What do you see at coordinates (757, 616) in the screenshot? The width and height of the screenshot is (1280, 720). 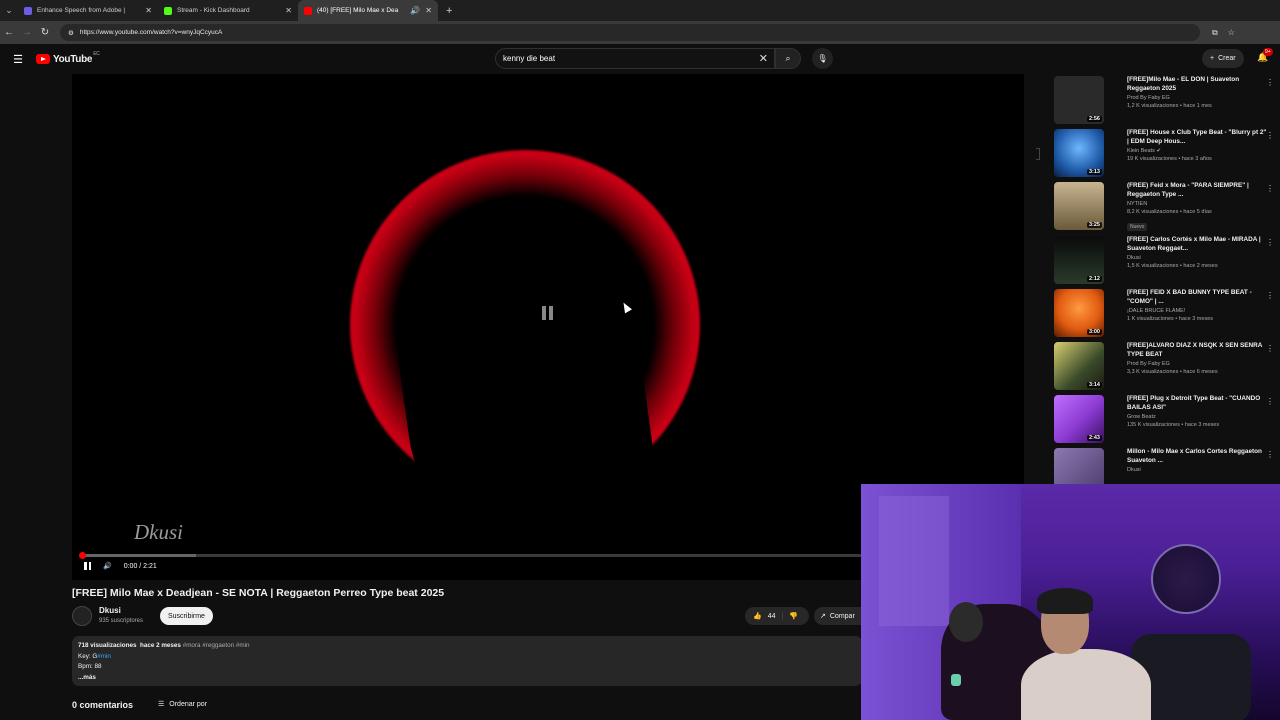 I see `like-icon: 👍` at bounding box center [757, 616].